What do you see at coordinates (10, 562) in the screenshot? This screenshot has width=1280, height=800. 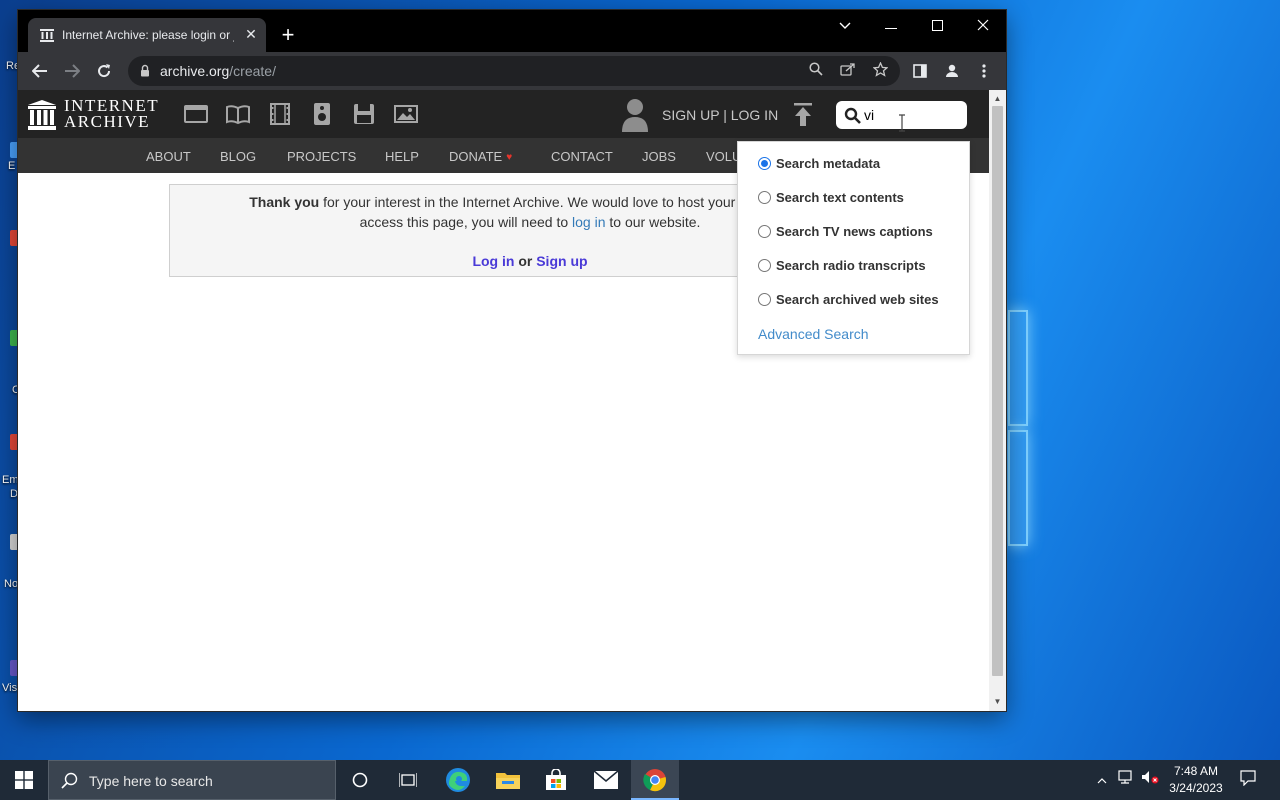 I see `desktop-icon-app-5: No` at bounding box center [10, 562].